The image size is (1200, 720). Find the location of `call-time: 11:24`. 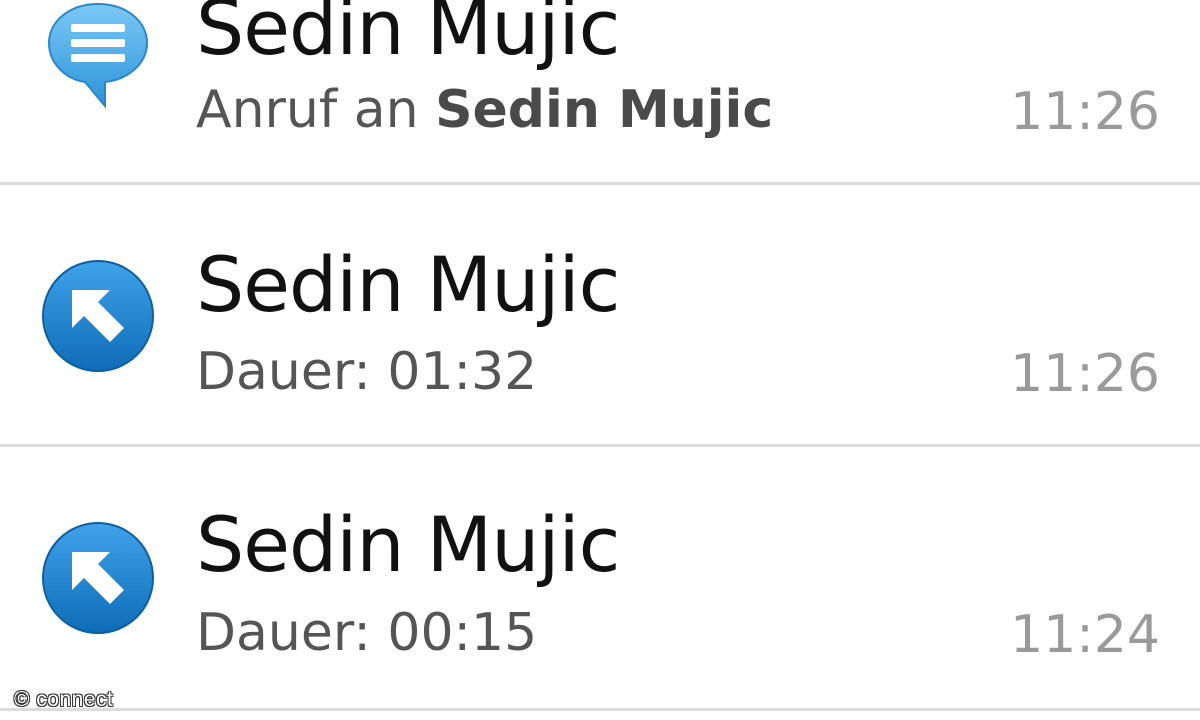

call-time: 11:24 is located at coordinates (1085, 635).